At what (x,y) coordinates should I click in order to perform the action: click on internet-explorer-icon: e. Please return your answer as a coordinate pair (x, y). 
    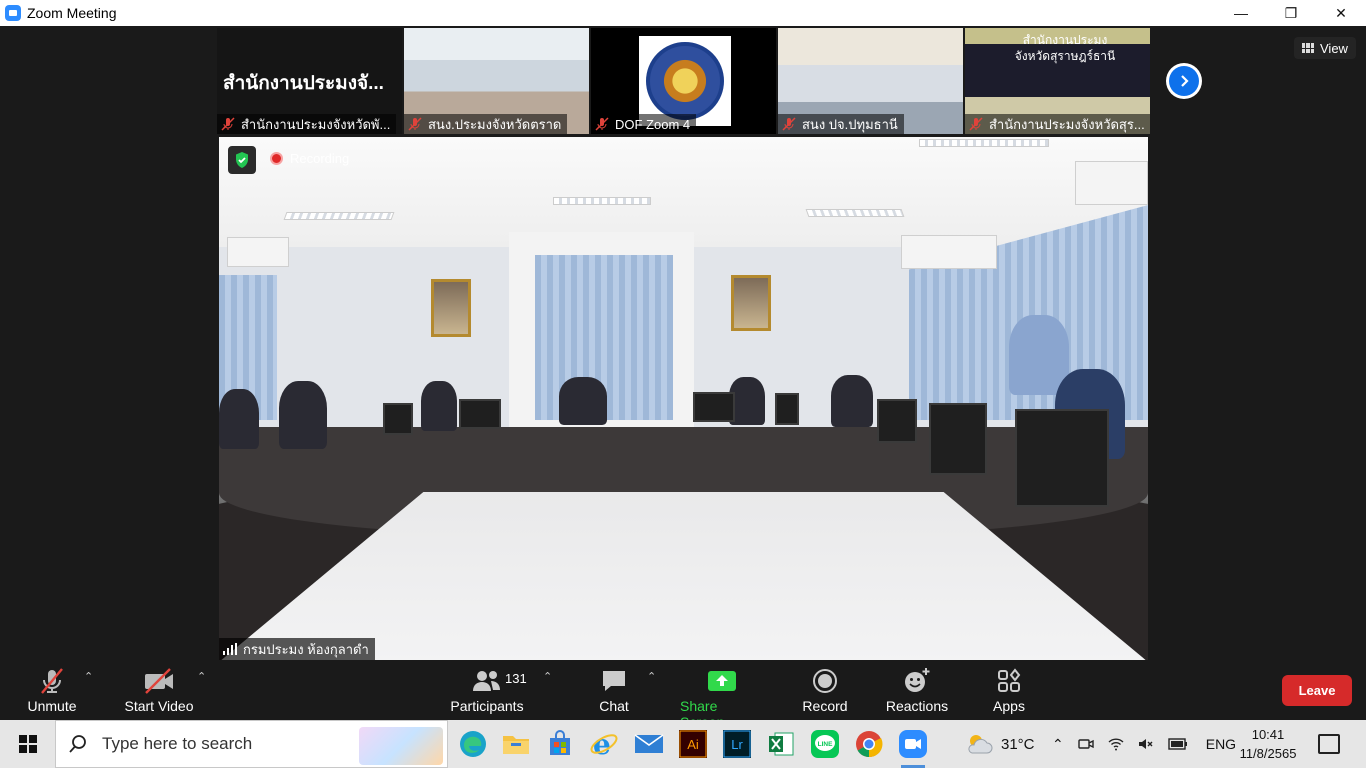
    Looking at the image, I should click on (604, 744).